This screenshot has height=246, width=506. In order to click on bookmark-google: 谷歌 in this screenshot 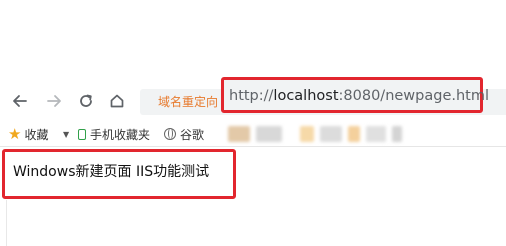, I will do `click(184, 134)`.